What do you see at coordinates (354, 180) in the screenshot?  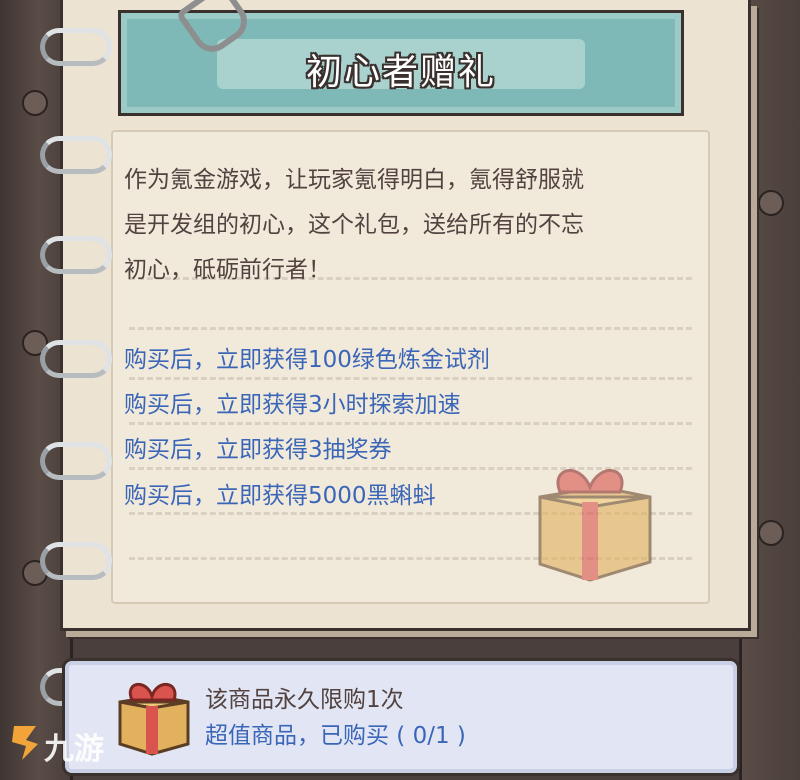 I see `description-line: 作为氪金游戏，让玩家氪得明白，氪得舒服就` at bounding box center [354, 180].